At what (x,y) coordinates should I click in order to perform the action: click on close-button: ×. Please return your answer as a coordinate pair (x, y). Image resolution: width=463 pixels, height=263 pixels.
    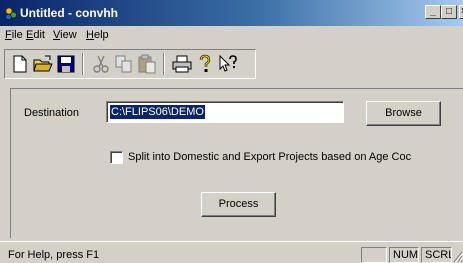
    Looking at the image, I should click on (461, 12).